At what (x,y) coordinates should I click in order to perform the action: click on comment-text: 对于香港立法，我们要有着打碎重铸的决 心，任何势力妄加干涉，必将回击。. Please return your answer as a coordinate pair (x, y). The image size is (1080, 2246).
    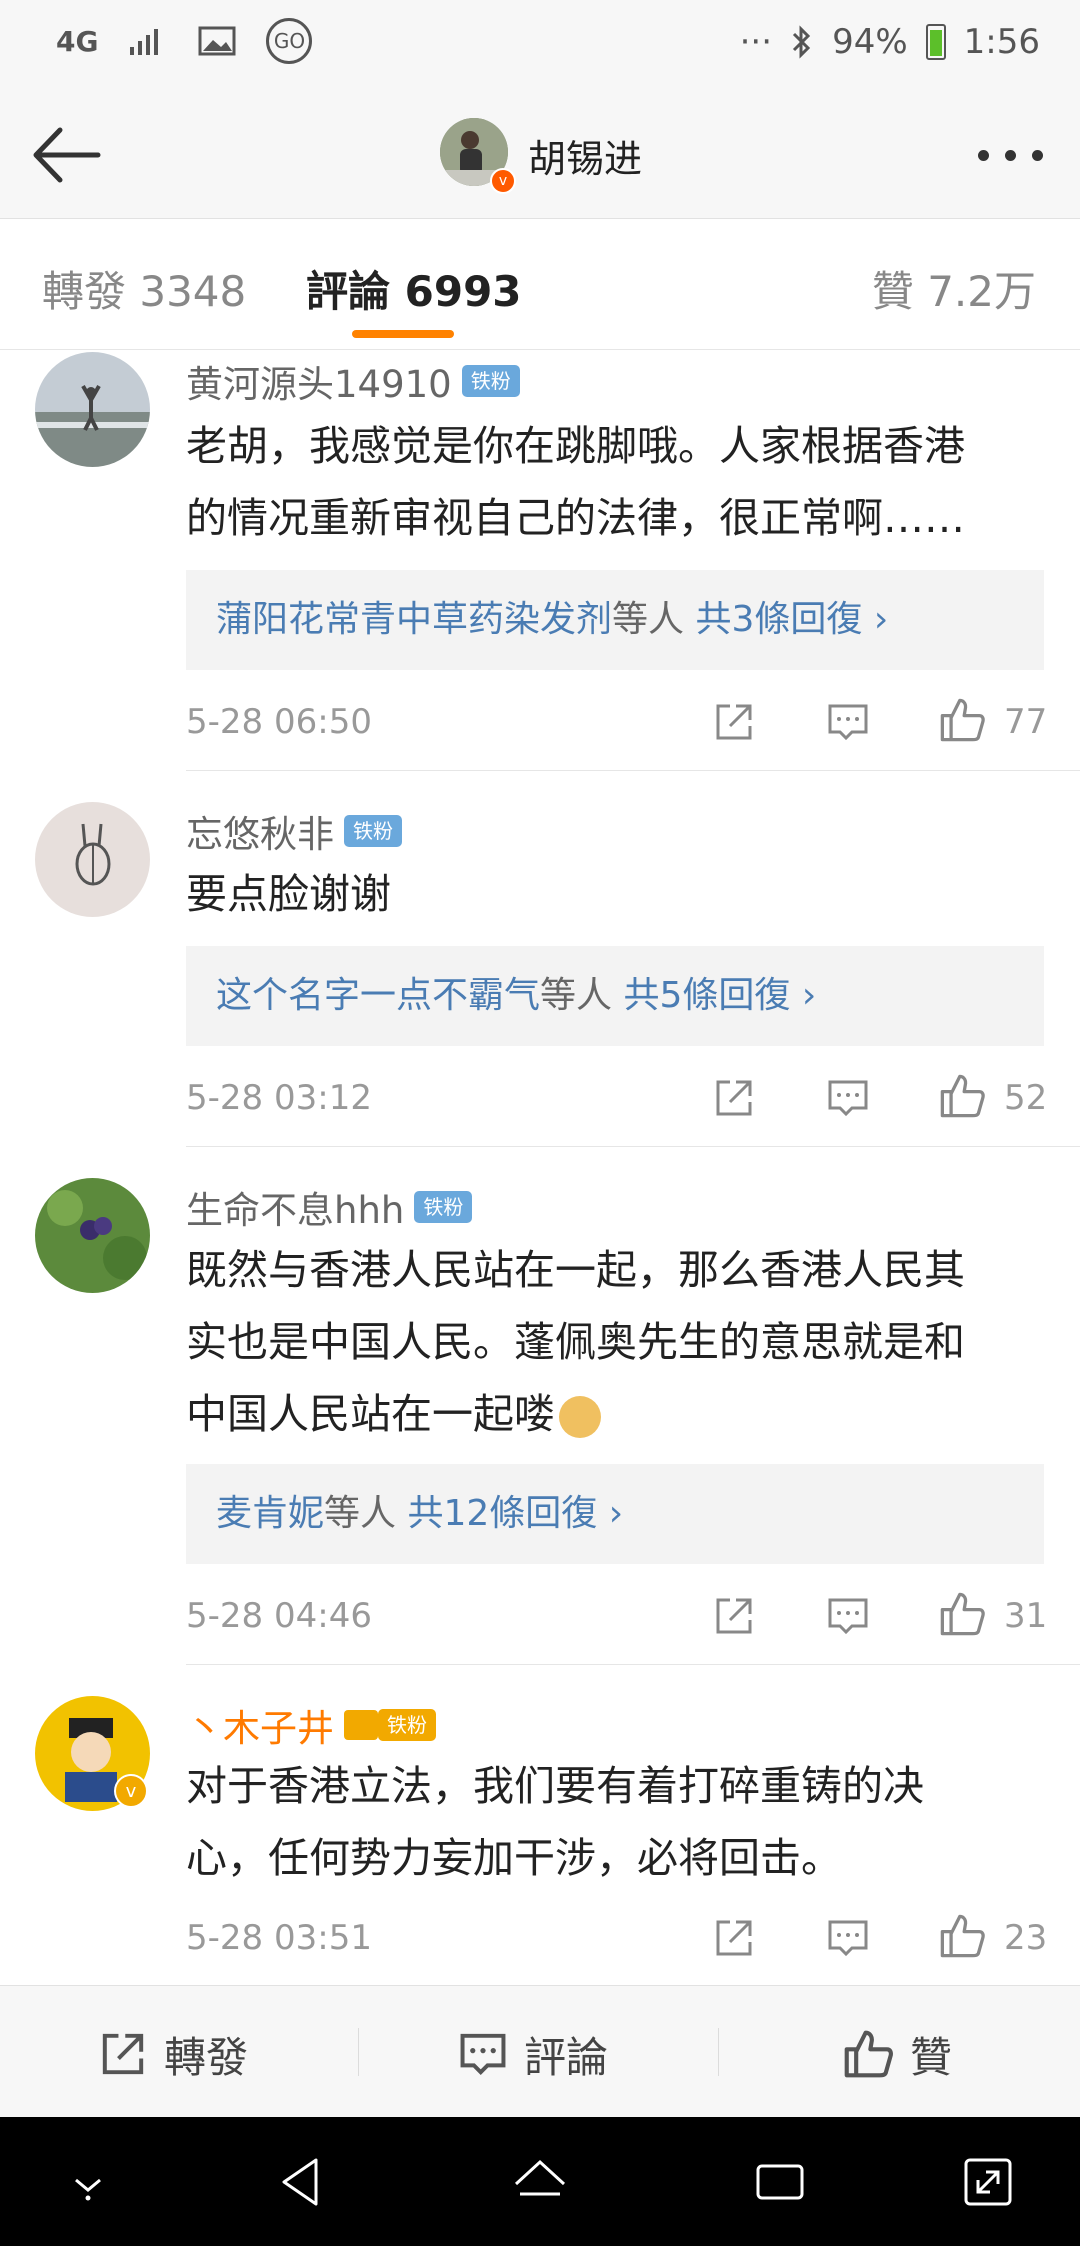
    Looking at the image, I should click on (555, 1822).